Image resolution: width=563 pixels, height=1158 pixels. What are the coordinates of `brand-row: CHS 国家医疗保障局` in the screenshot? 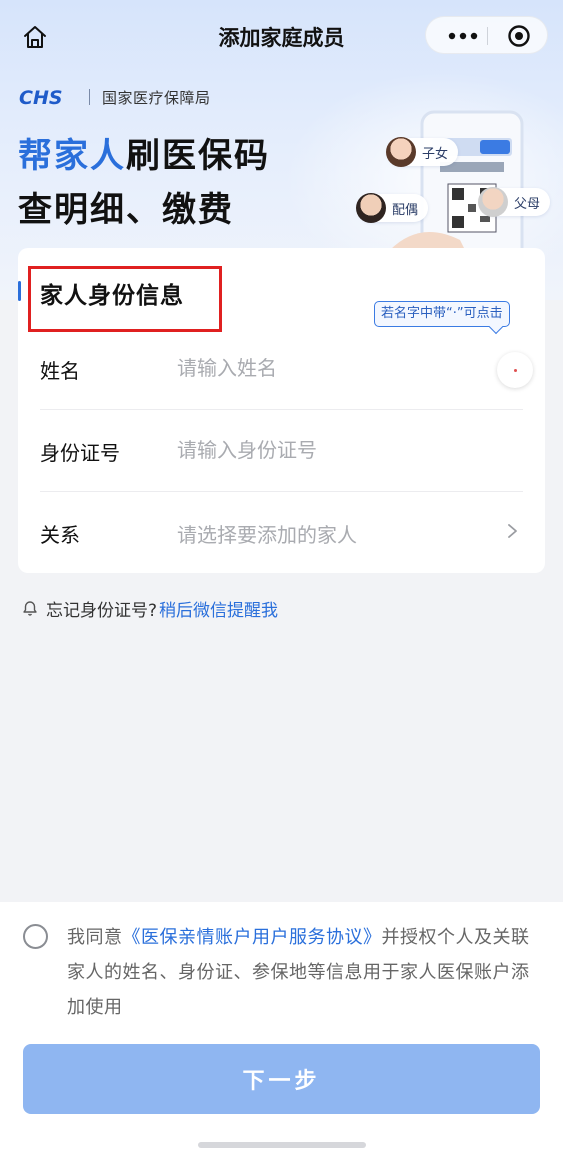 It's located at (115, 97).